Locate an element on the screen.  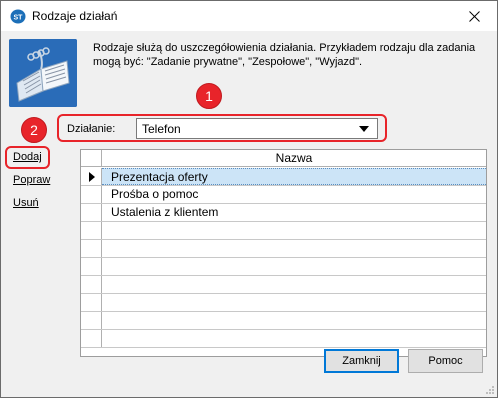
name-cell: Prośba o pomoc is located at coordinates (294, 194).